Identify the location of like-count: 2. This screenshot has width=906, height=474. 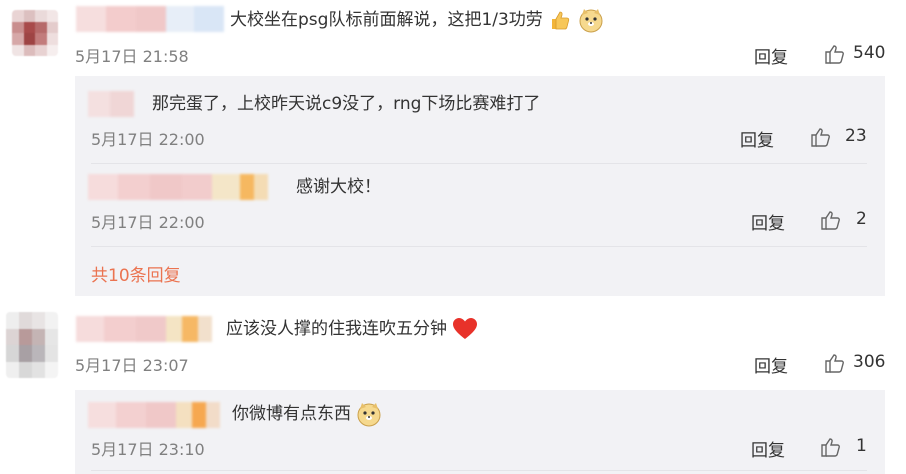
(861, 219).